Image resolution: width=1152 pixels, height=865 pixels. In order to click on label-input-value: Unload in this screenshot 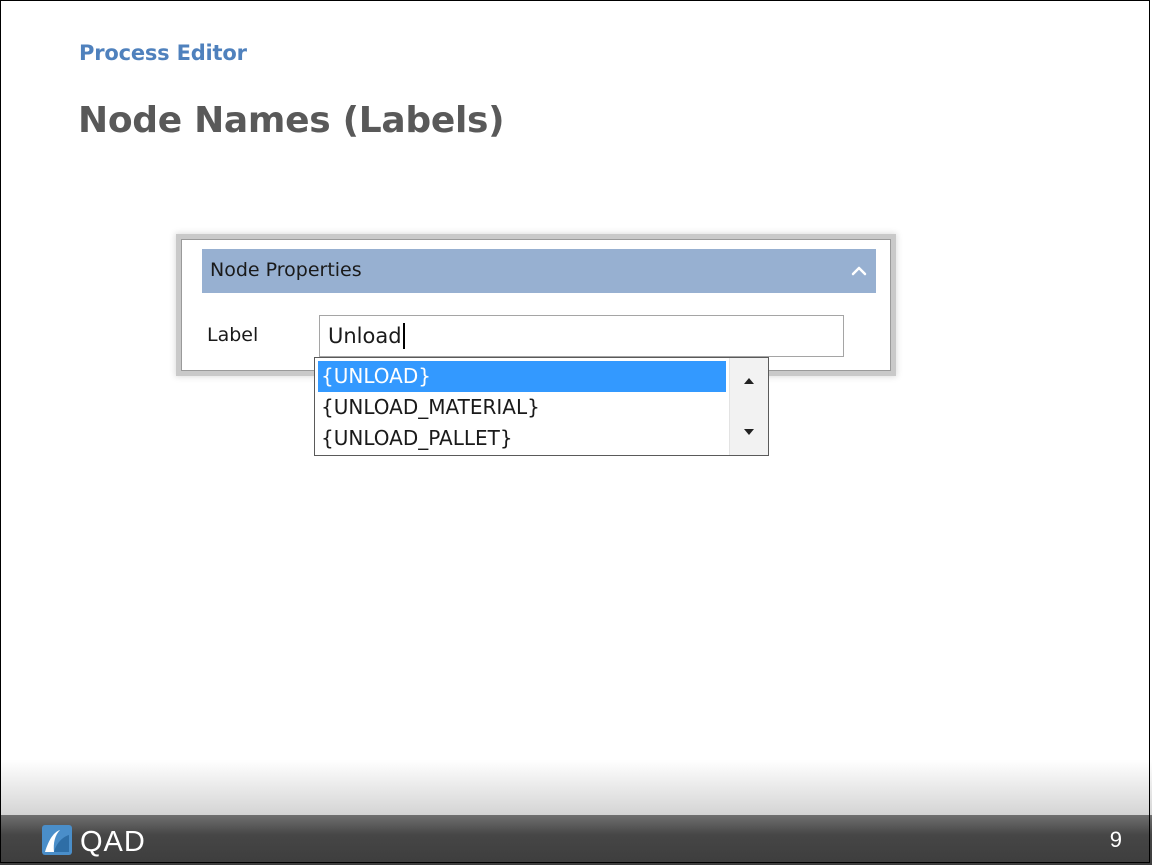, I will do `click(365, 336)`.